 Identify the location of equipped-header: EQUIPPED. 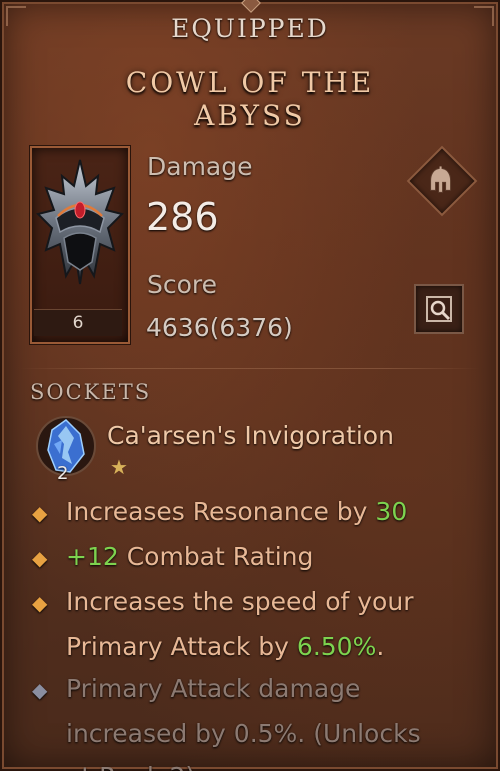
(250, 28).